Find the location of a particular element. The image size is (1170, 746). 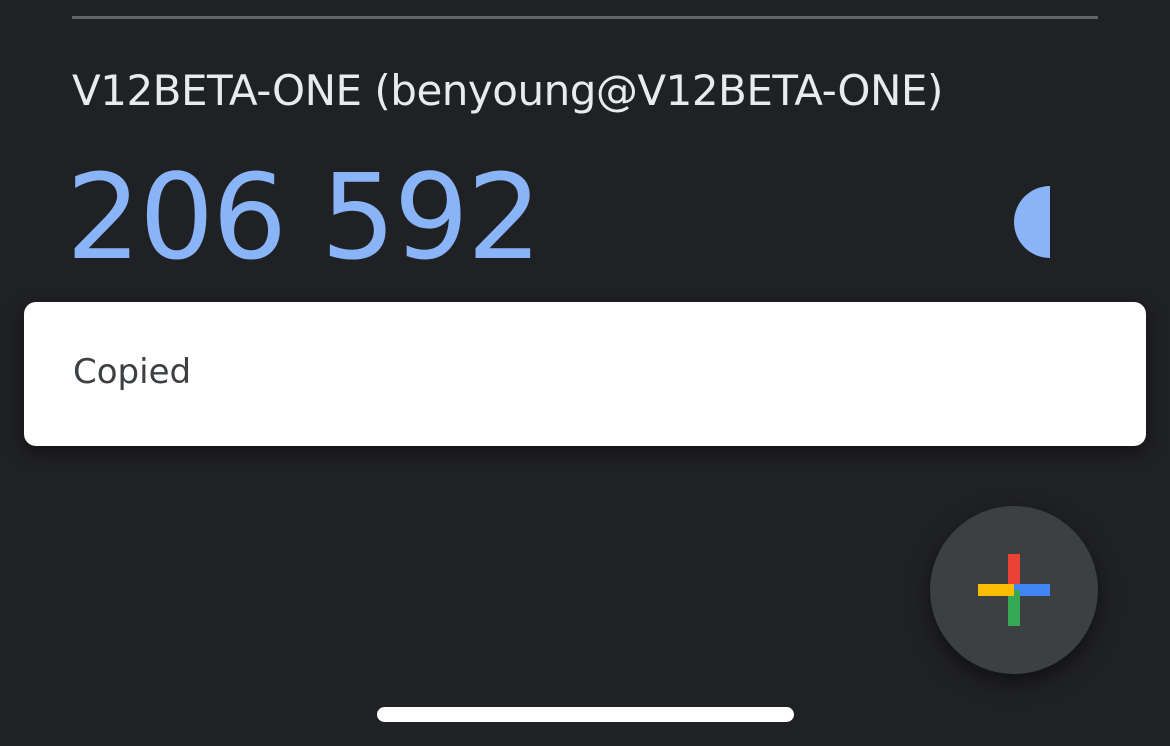

countdown-timer-icon is located at coordinates (1032, 222).